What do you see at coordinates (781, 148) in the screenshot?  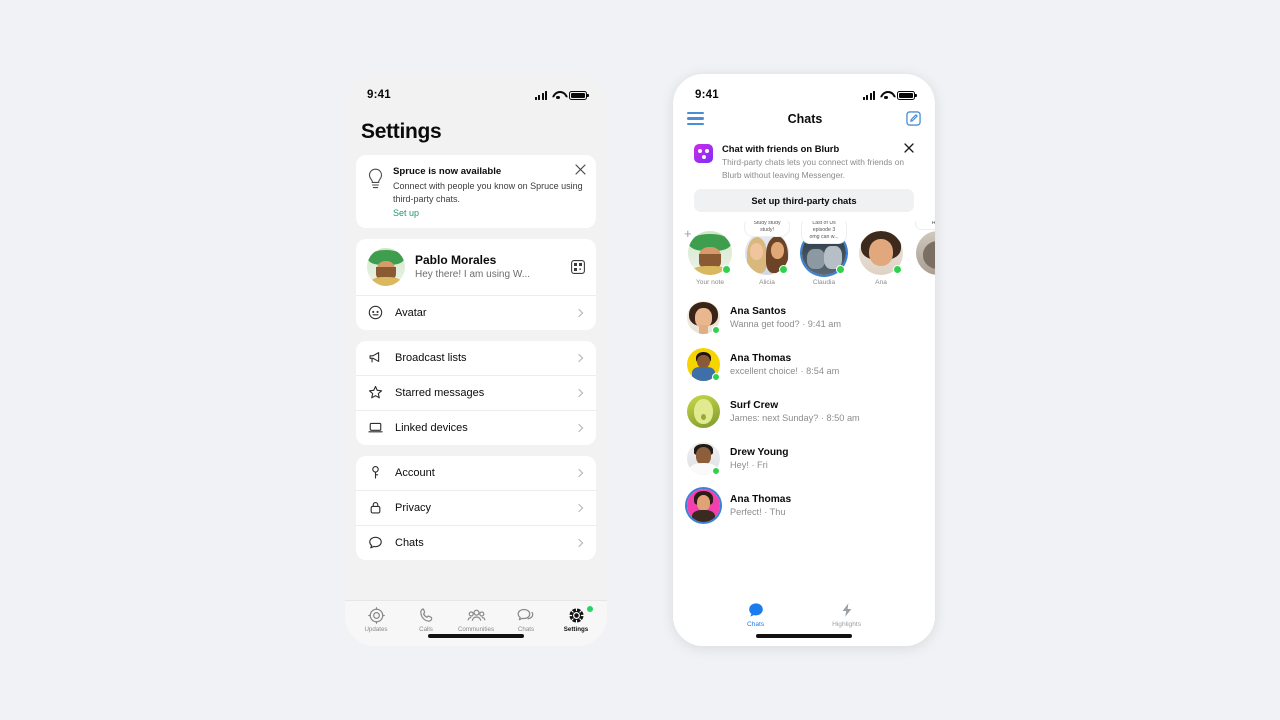 I see `blurb-title: Chat with friends on Blurb` at bounding box center [781, 148].